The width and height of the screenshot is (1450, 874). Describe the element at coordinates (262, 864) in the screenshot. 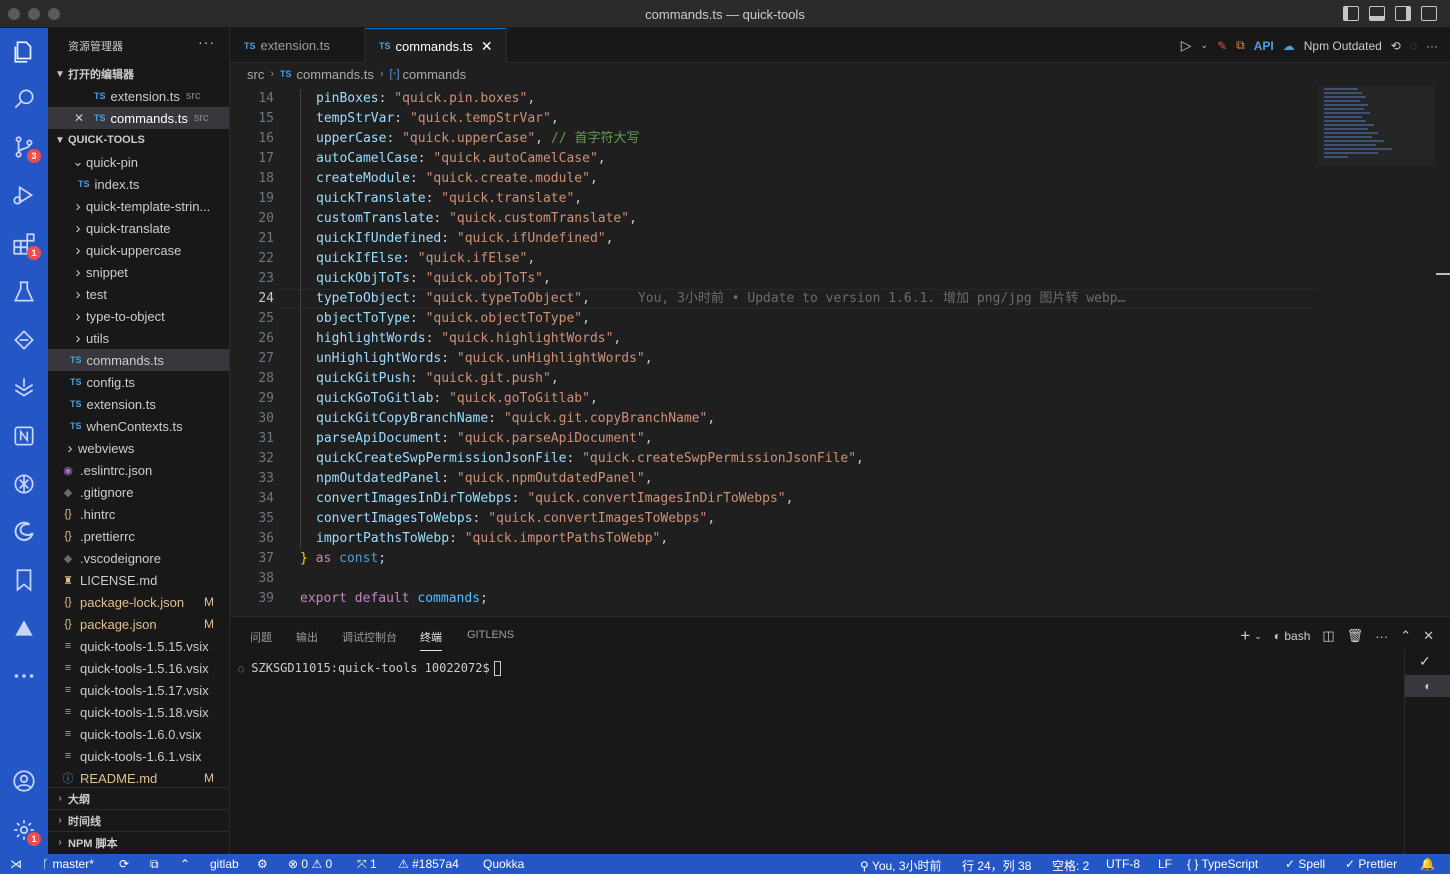

I see `git-graph-icon: ⚙` at that location.